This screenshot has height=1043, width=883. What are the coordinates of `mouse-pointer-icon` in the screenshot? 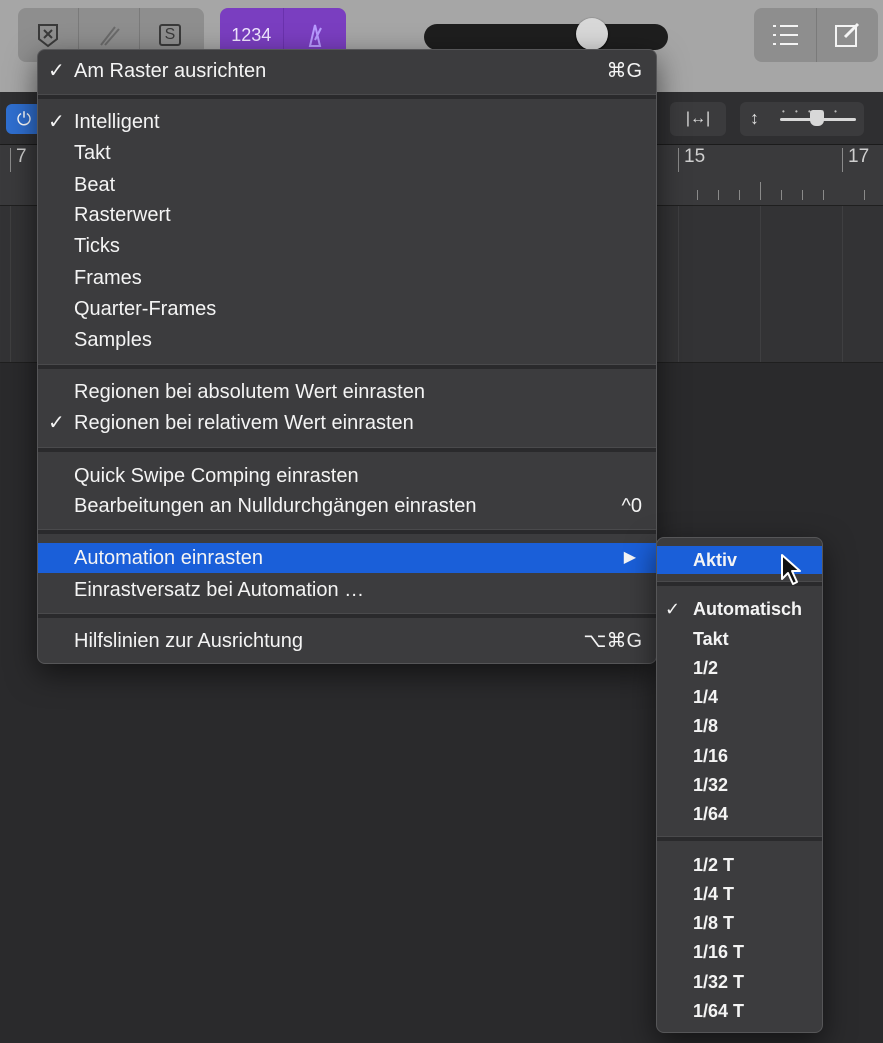 It's located at (791, 569).